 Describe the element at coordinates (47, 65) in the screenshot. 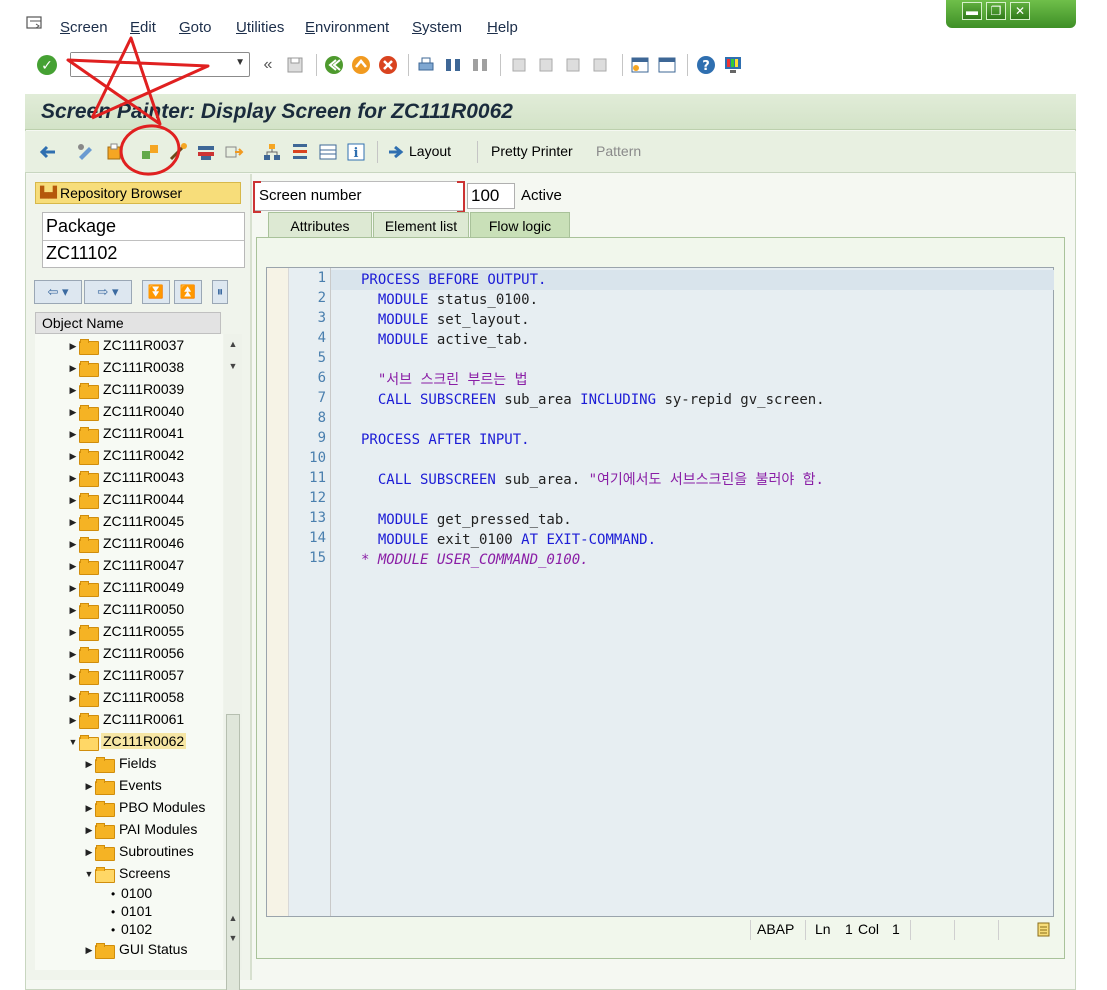

I see `enter-icon: ✓` at that location.